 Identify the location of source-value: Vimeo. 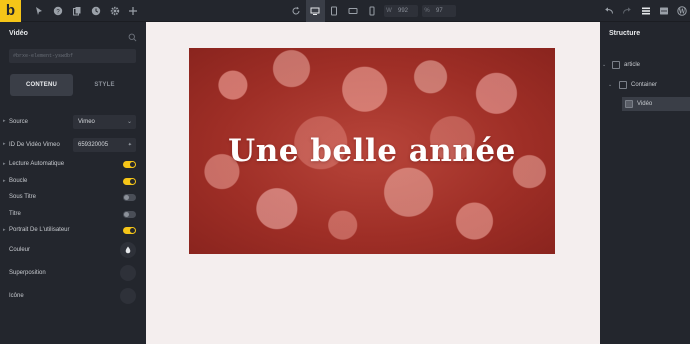
(86, 122).